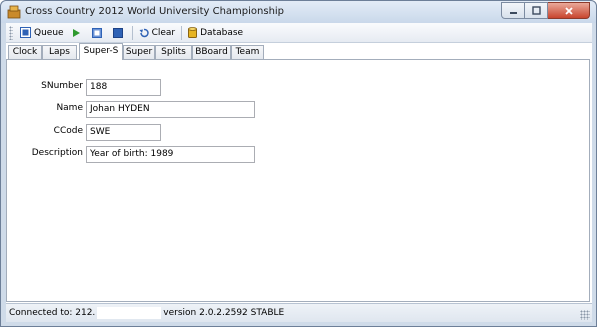 The height and width of the screenshot is (327, 597). I want to click on play-button, so click(78, 33).